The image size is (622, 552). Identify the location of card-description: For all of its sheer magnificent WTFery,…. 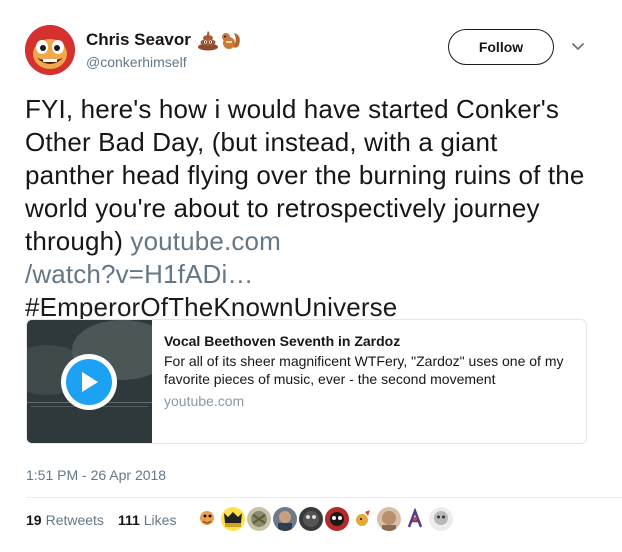
(364, 370).